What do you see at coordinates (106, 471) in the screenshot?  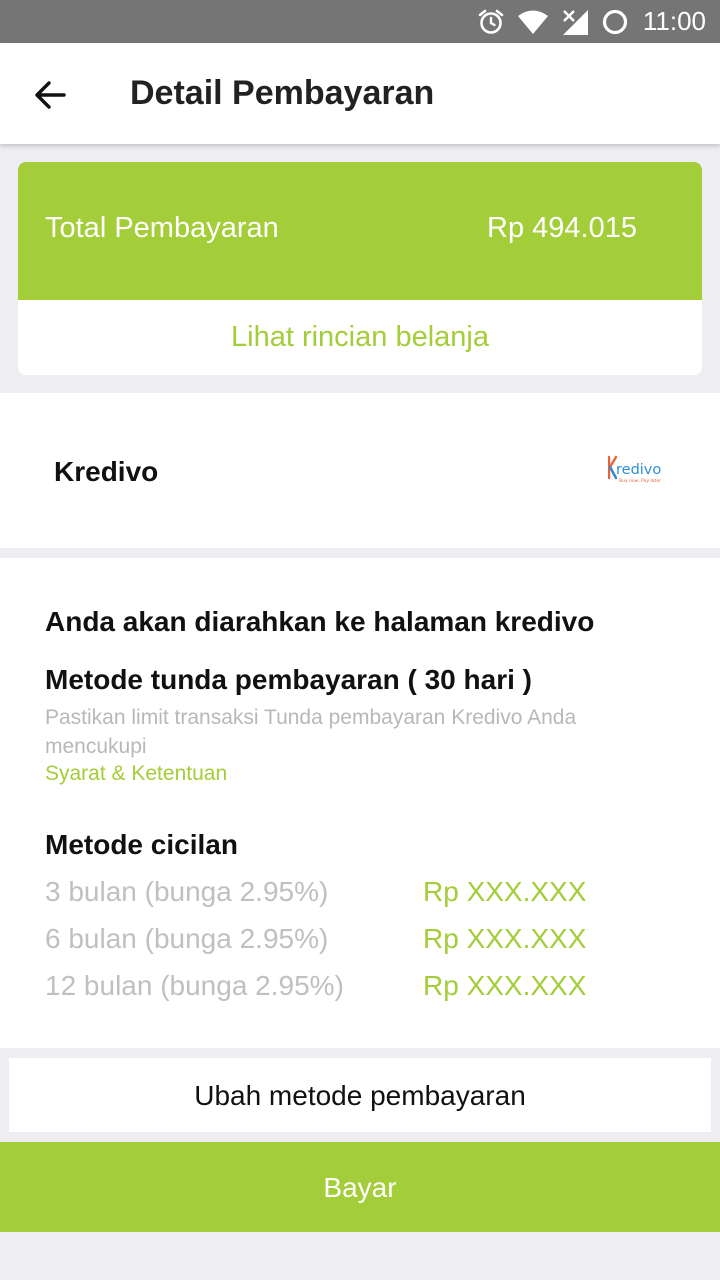 I see `payment-method-name: Kredivo` at bounding box center [106, 471].